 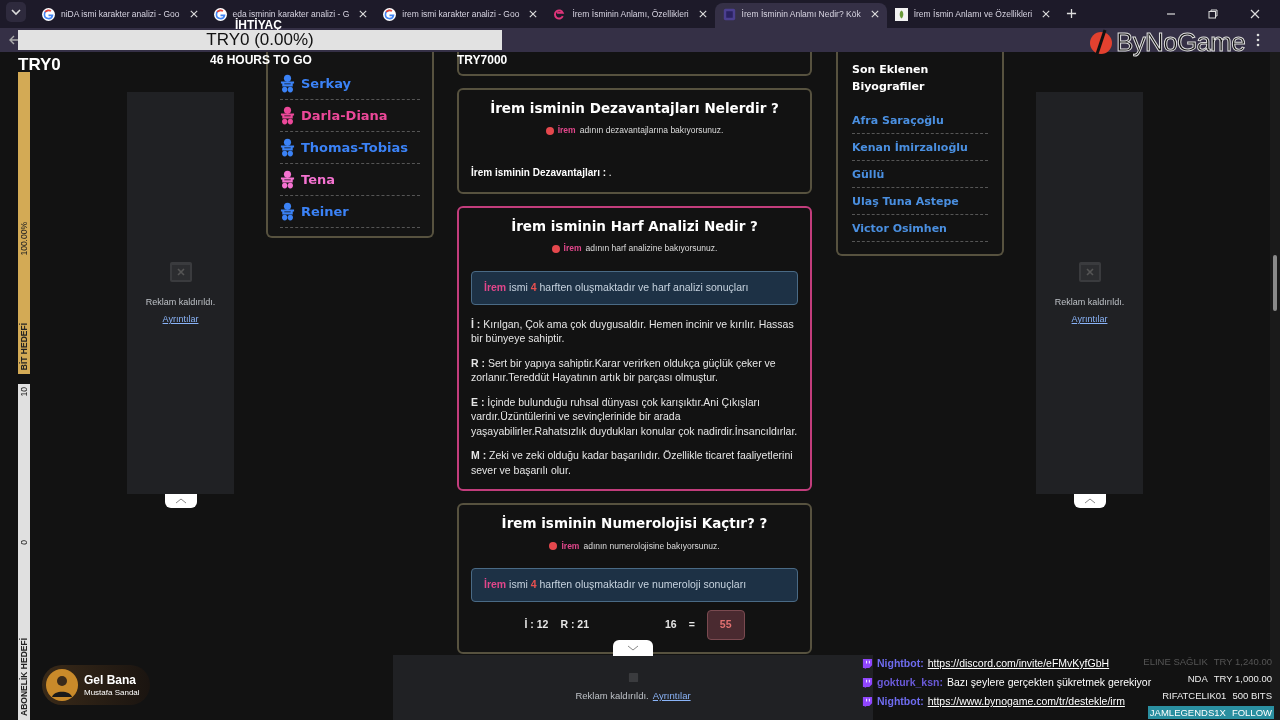 I want to click on number-value: 16, so click(x=671, y=624).